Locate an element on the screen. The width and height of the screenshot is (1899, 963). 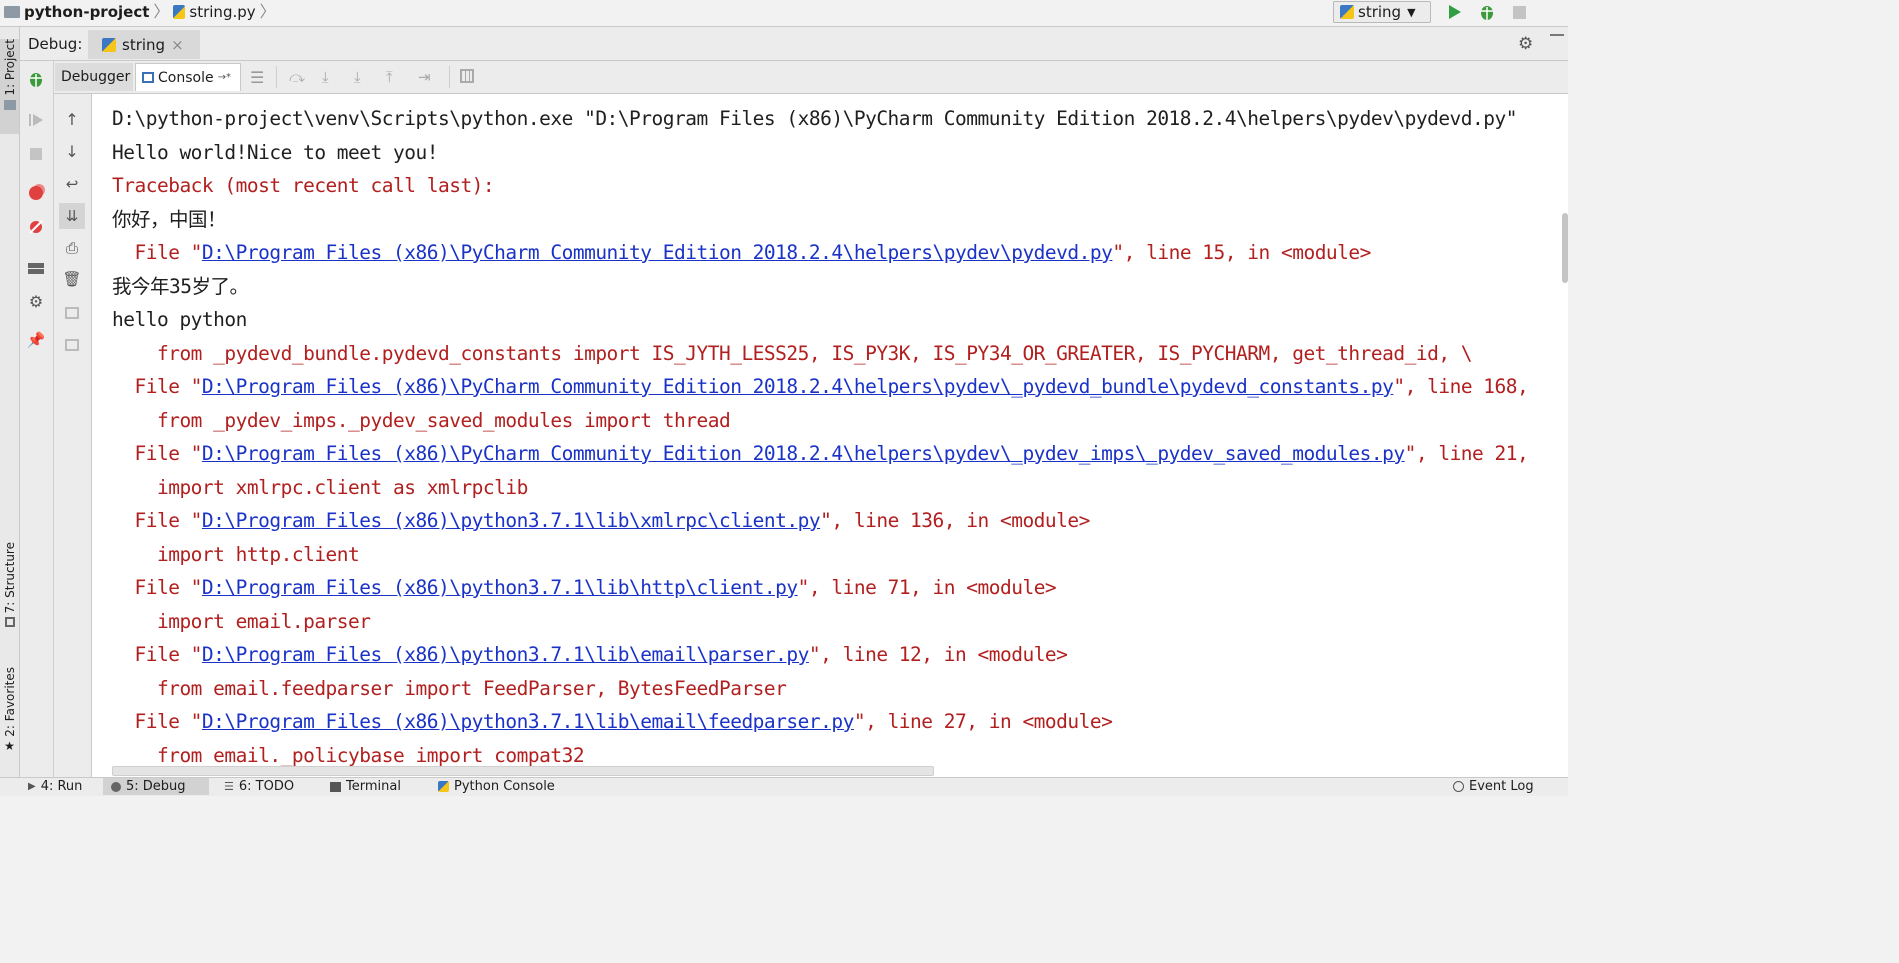
arrow-down-icon: ↓ is located at coordinates (72, 151).